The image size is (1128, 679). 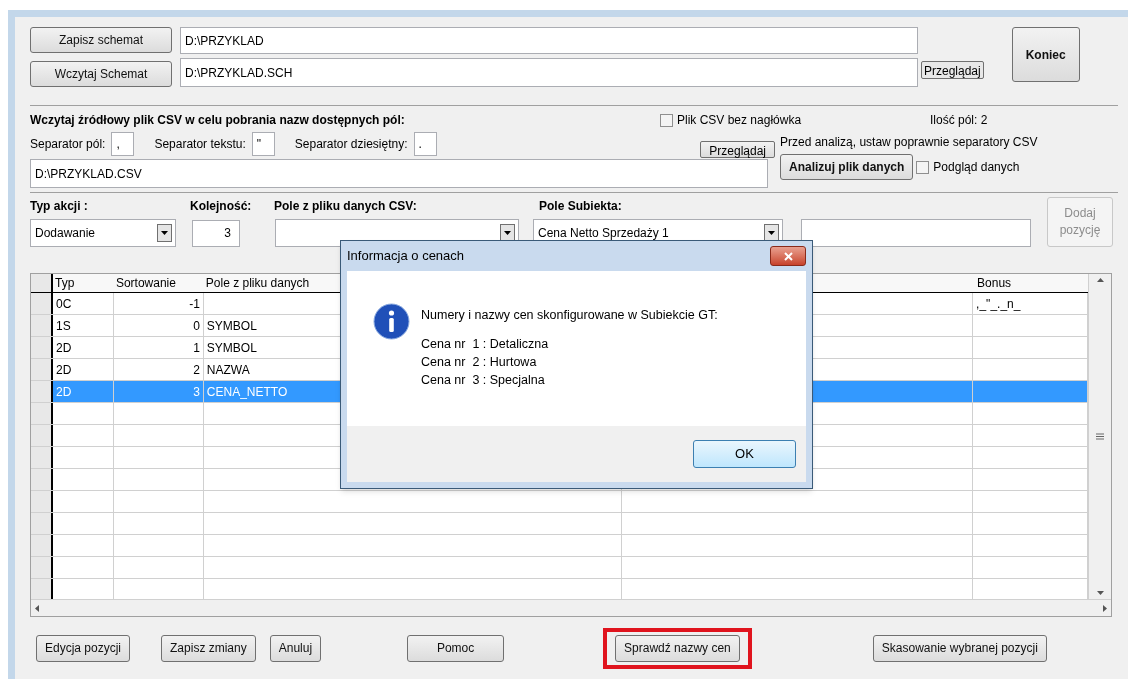 What do you see at coordinates (158, 325) in the screenshot?
I see `table-cell: 0` at bounding box center [158, 325].